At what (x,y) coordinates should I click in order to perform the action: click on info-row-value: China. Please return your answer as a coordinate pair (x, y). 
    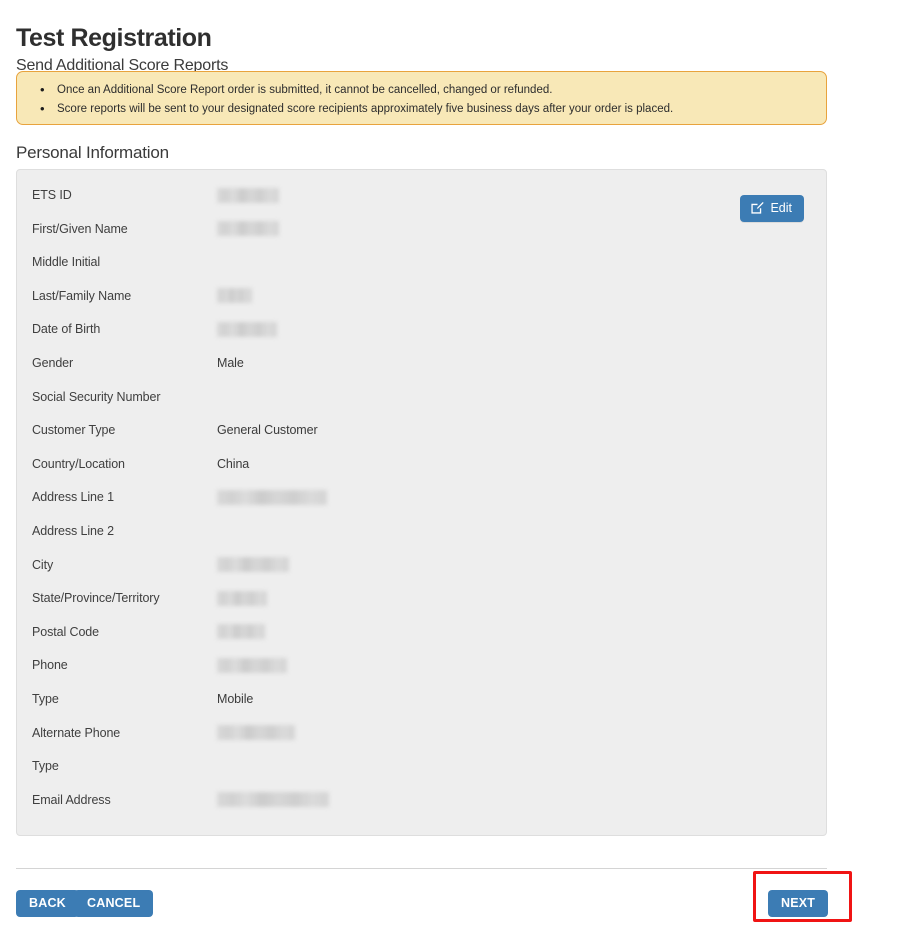
    Looking at the image, I should click on (233, 463).